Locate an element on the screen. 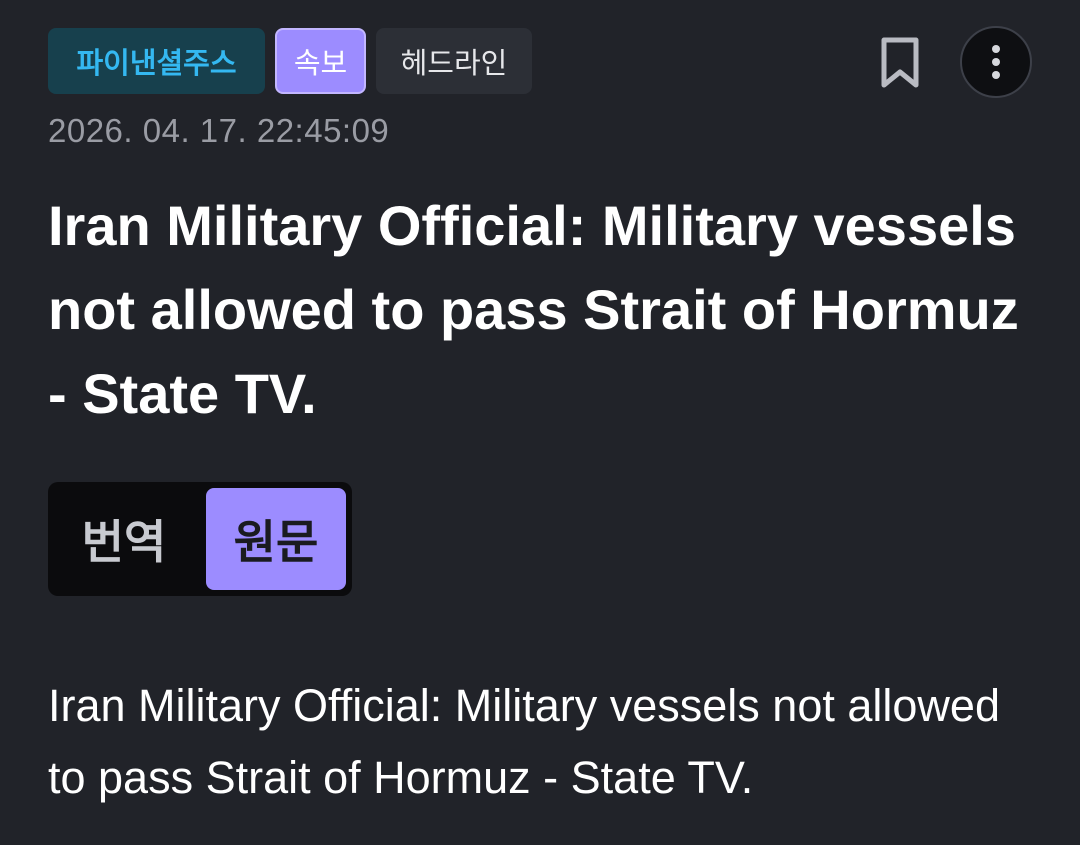 This screenshot has height=845, width=1080. bookmark-button is located at coordinates (900, 63).